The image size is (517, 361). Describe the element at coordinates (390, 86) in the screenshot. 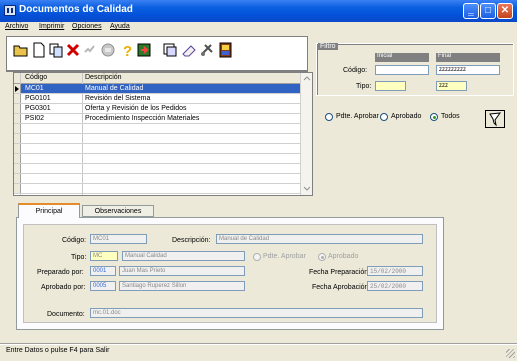

I see `filter-tipo-inicial-input` at that location.